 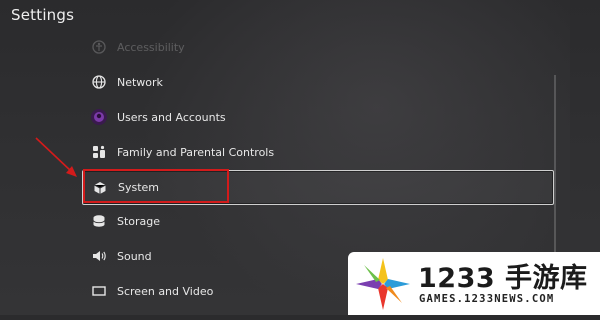 What do you see at coordinates (99, 117) in the screenshot?
I see `user-avatar-icon` at bounding box center [99, 117].